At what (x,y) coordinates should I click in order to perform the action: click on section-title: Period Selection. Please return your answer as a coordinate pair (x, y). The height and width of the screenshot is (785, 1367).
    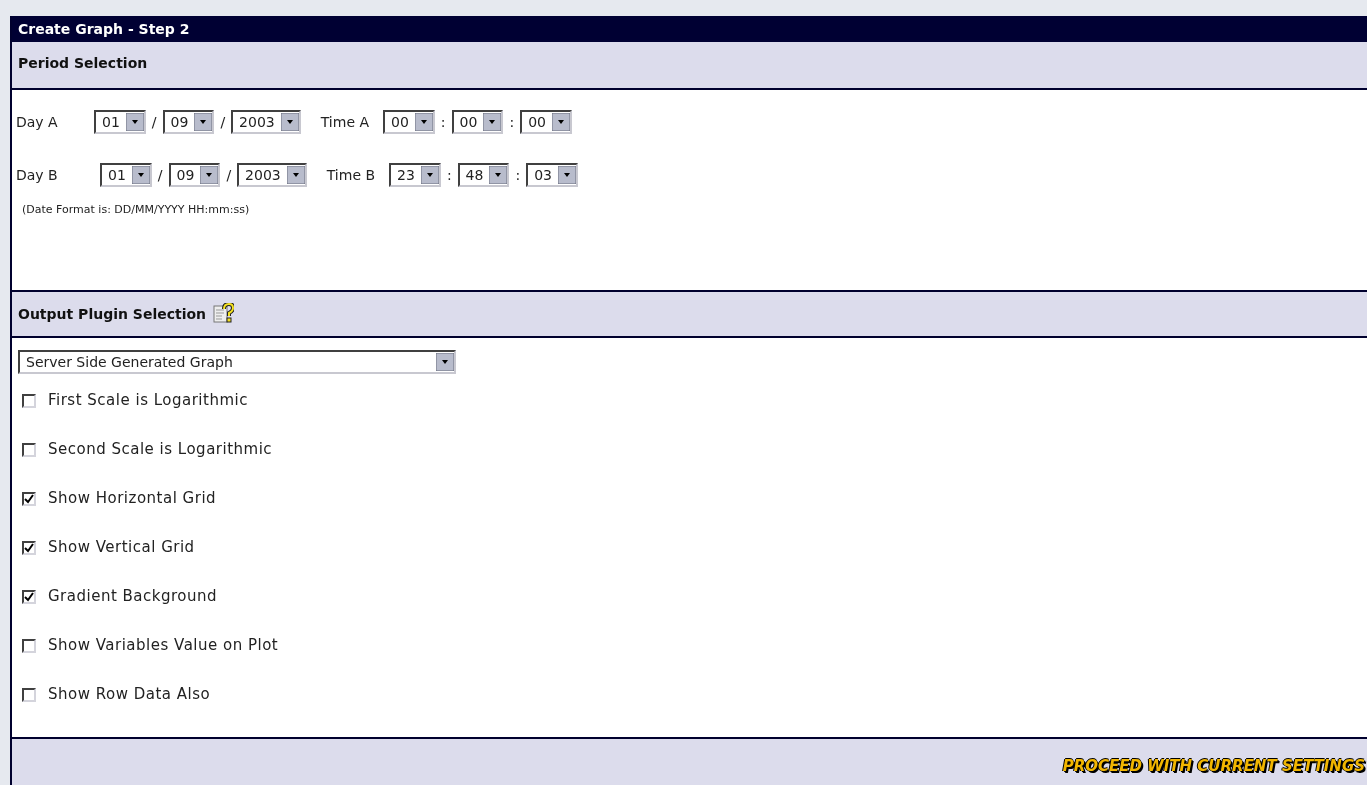
    Looking at the image, I should click on (83, 63).